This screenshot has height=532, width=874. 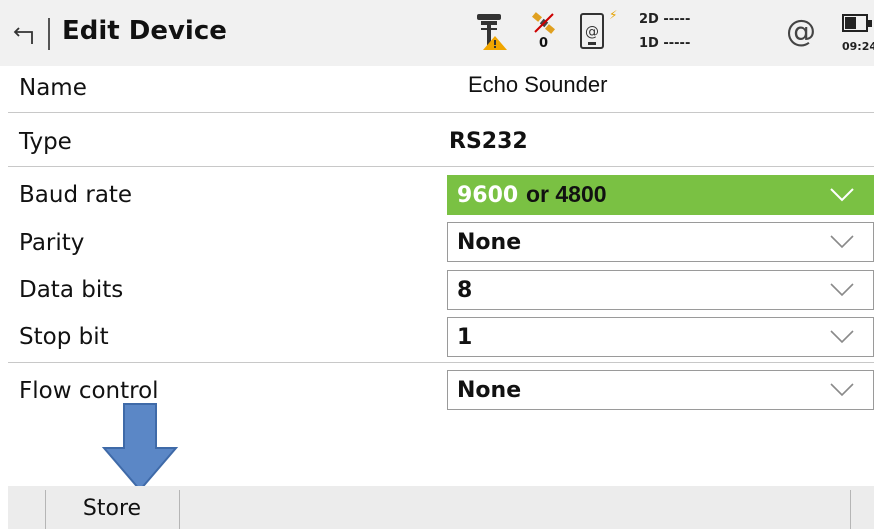 What do you see at coordinates (566, 194) in the screenshot?
I see `baud-rate-annotation: or 4800` at bounding box center [566, 194].